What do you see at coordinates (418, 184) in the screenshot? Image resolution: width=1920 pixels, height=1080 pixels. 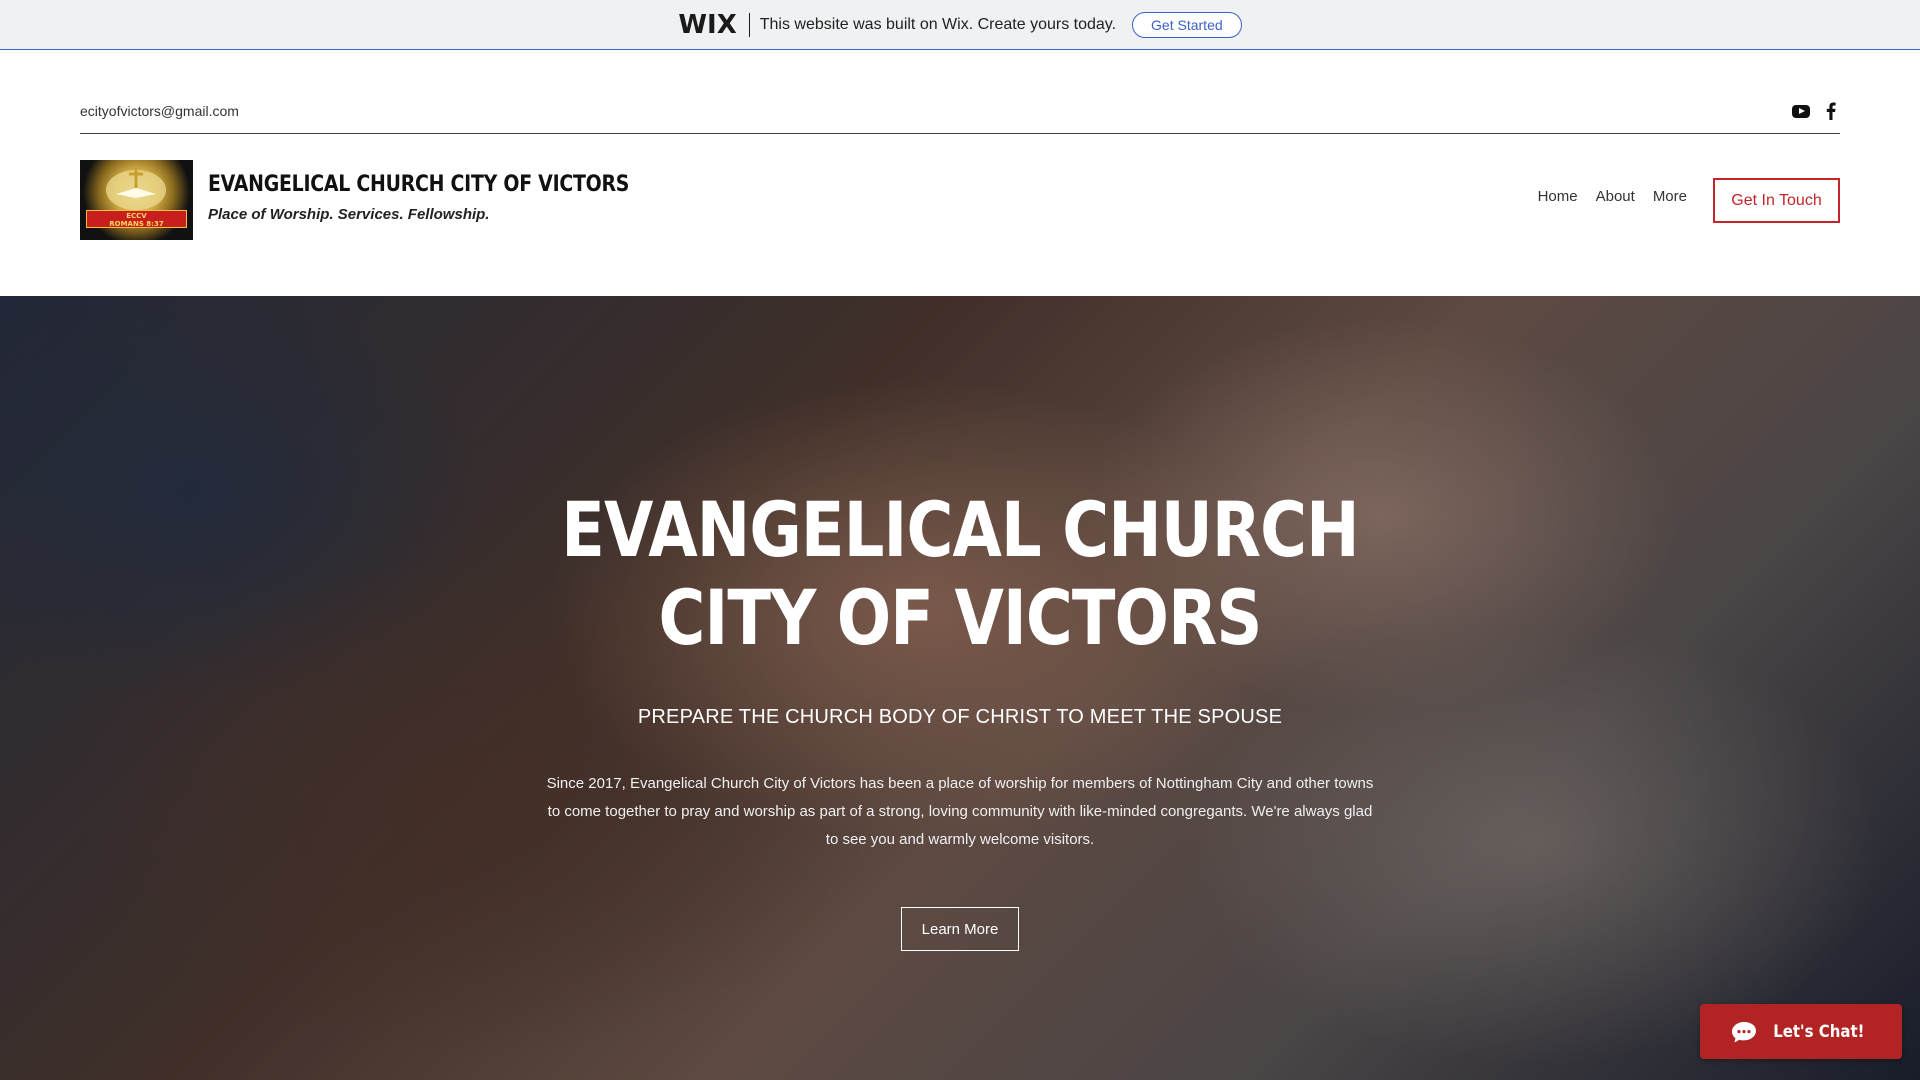 I see `site-title: EVANGELICAL CHURCH CITY OF VICTORS` at bounding box center [418, 184].